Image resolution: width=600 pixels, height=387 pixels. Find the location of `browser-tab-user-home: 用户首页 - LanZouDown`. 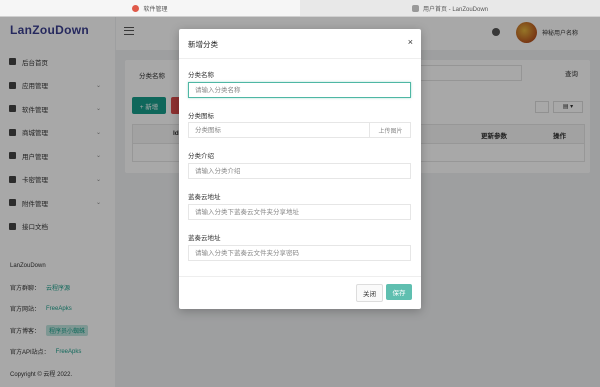

browser-tab-user-home: 用户首页 - LanZouDown is located at coordinates (450, 8).